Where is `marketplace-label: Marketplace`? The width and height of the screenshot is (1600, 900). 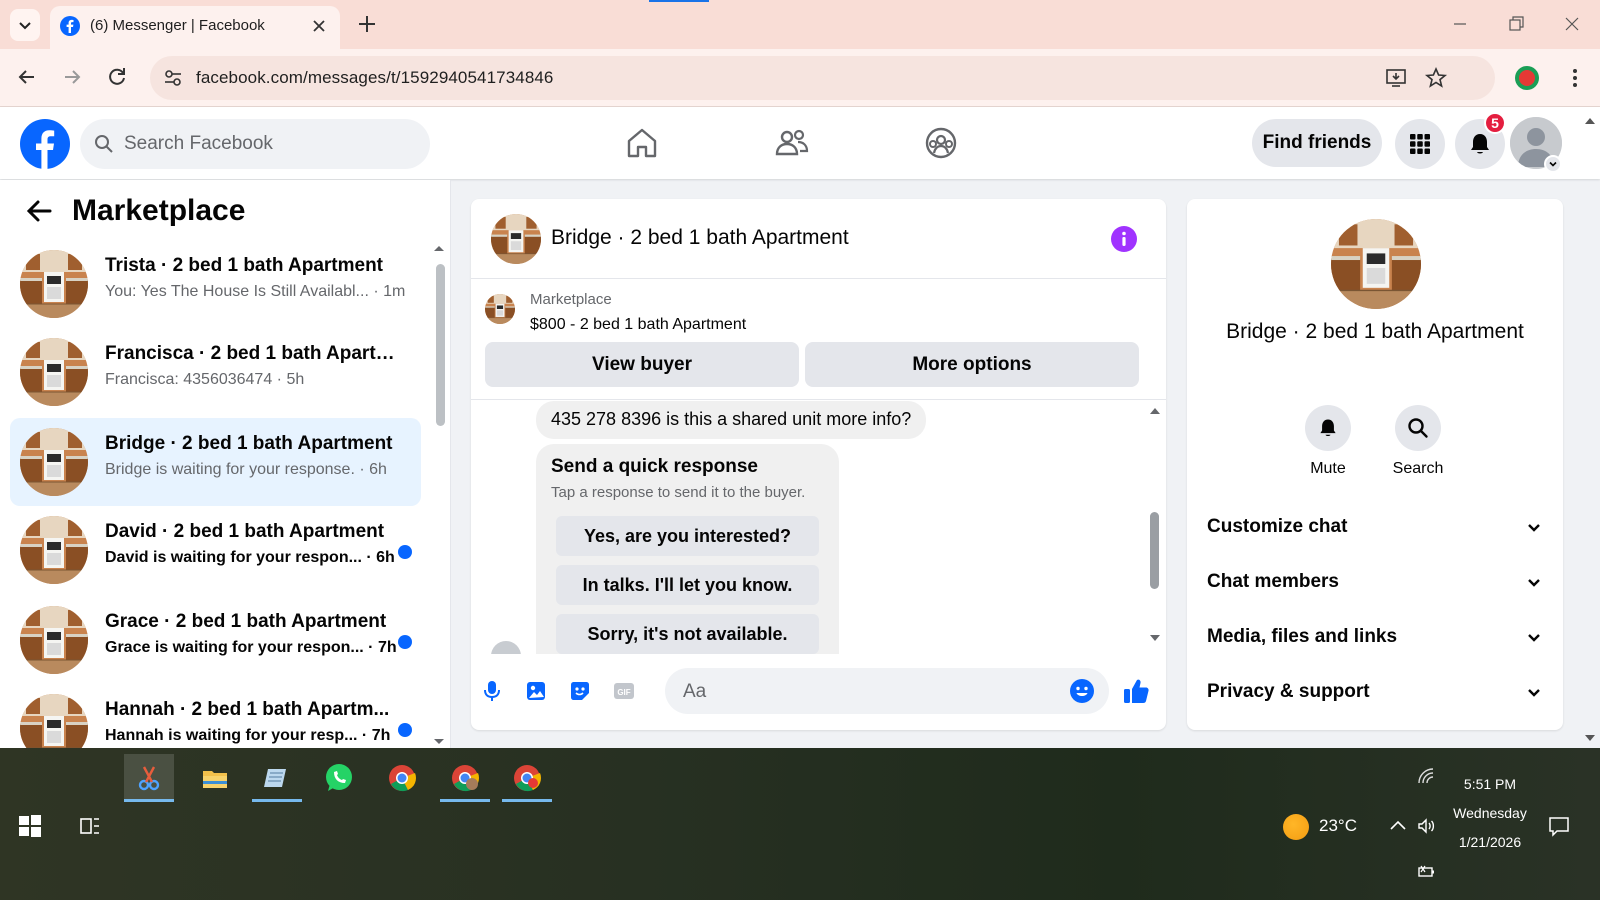 marketplace-label: Marketplace is located at coordinates (571, 299).